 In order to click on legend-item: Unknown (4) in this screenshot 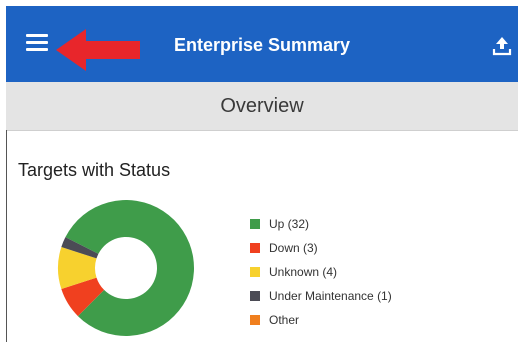, I will do `click(321, 272)`.